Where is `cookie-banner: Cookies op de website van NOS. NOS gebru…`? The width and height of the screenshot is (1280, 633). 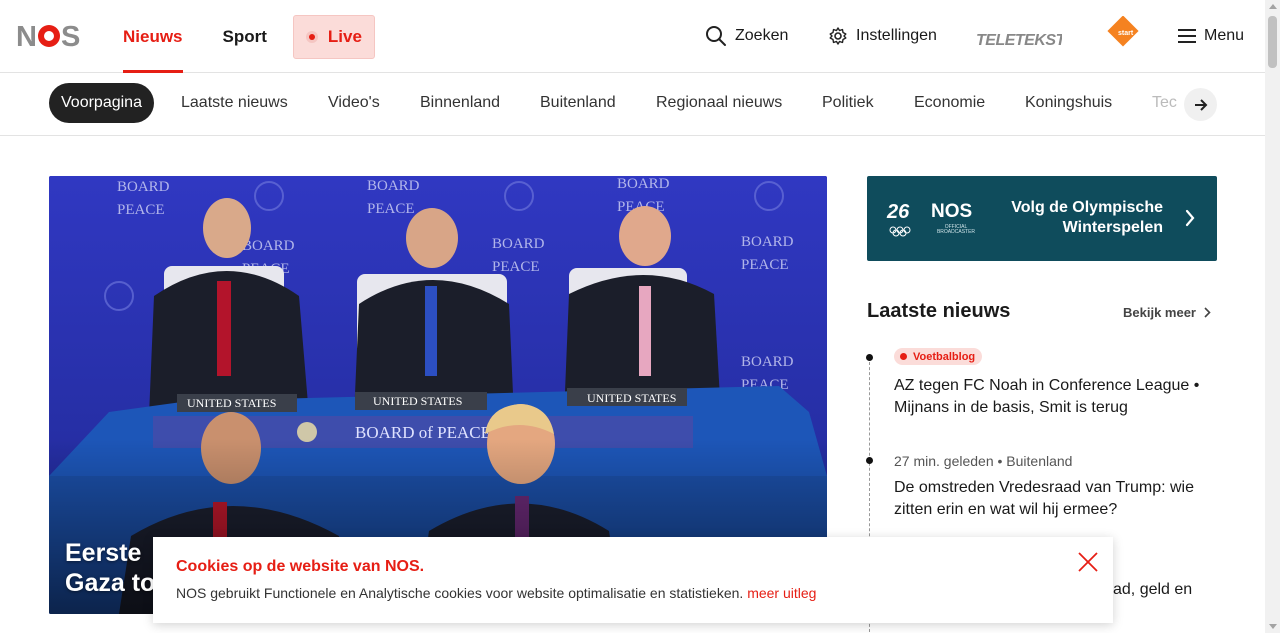
cookie-banner: Cookies op de website van NOS. NOS gebru… is located at coordinates (633, 580).